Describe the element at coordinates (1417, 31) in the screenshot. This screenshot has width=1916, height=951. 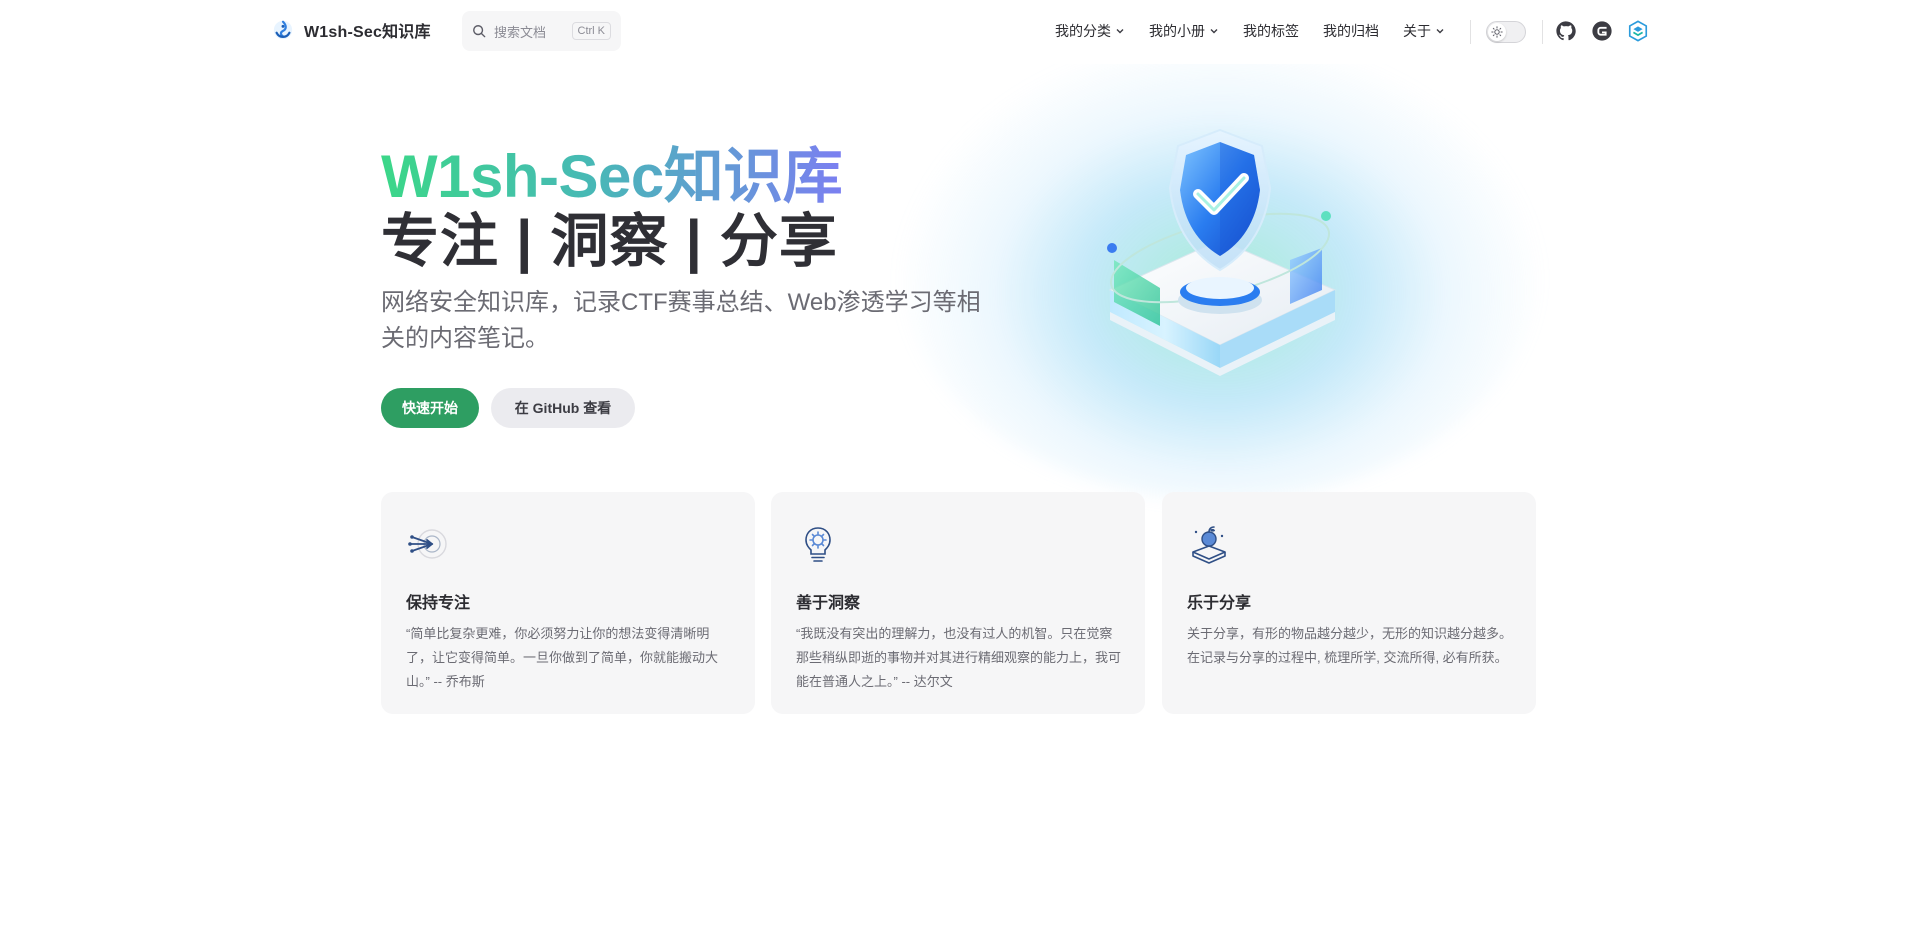
I see `nav-item-label: 关于` at that location.